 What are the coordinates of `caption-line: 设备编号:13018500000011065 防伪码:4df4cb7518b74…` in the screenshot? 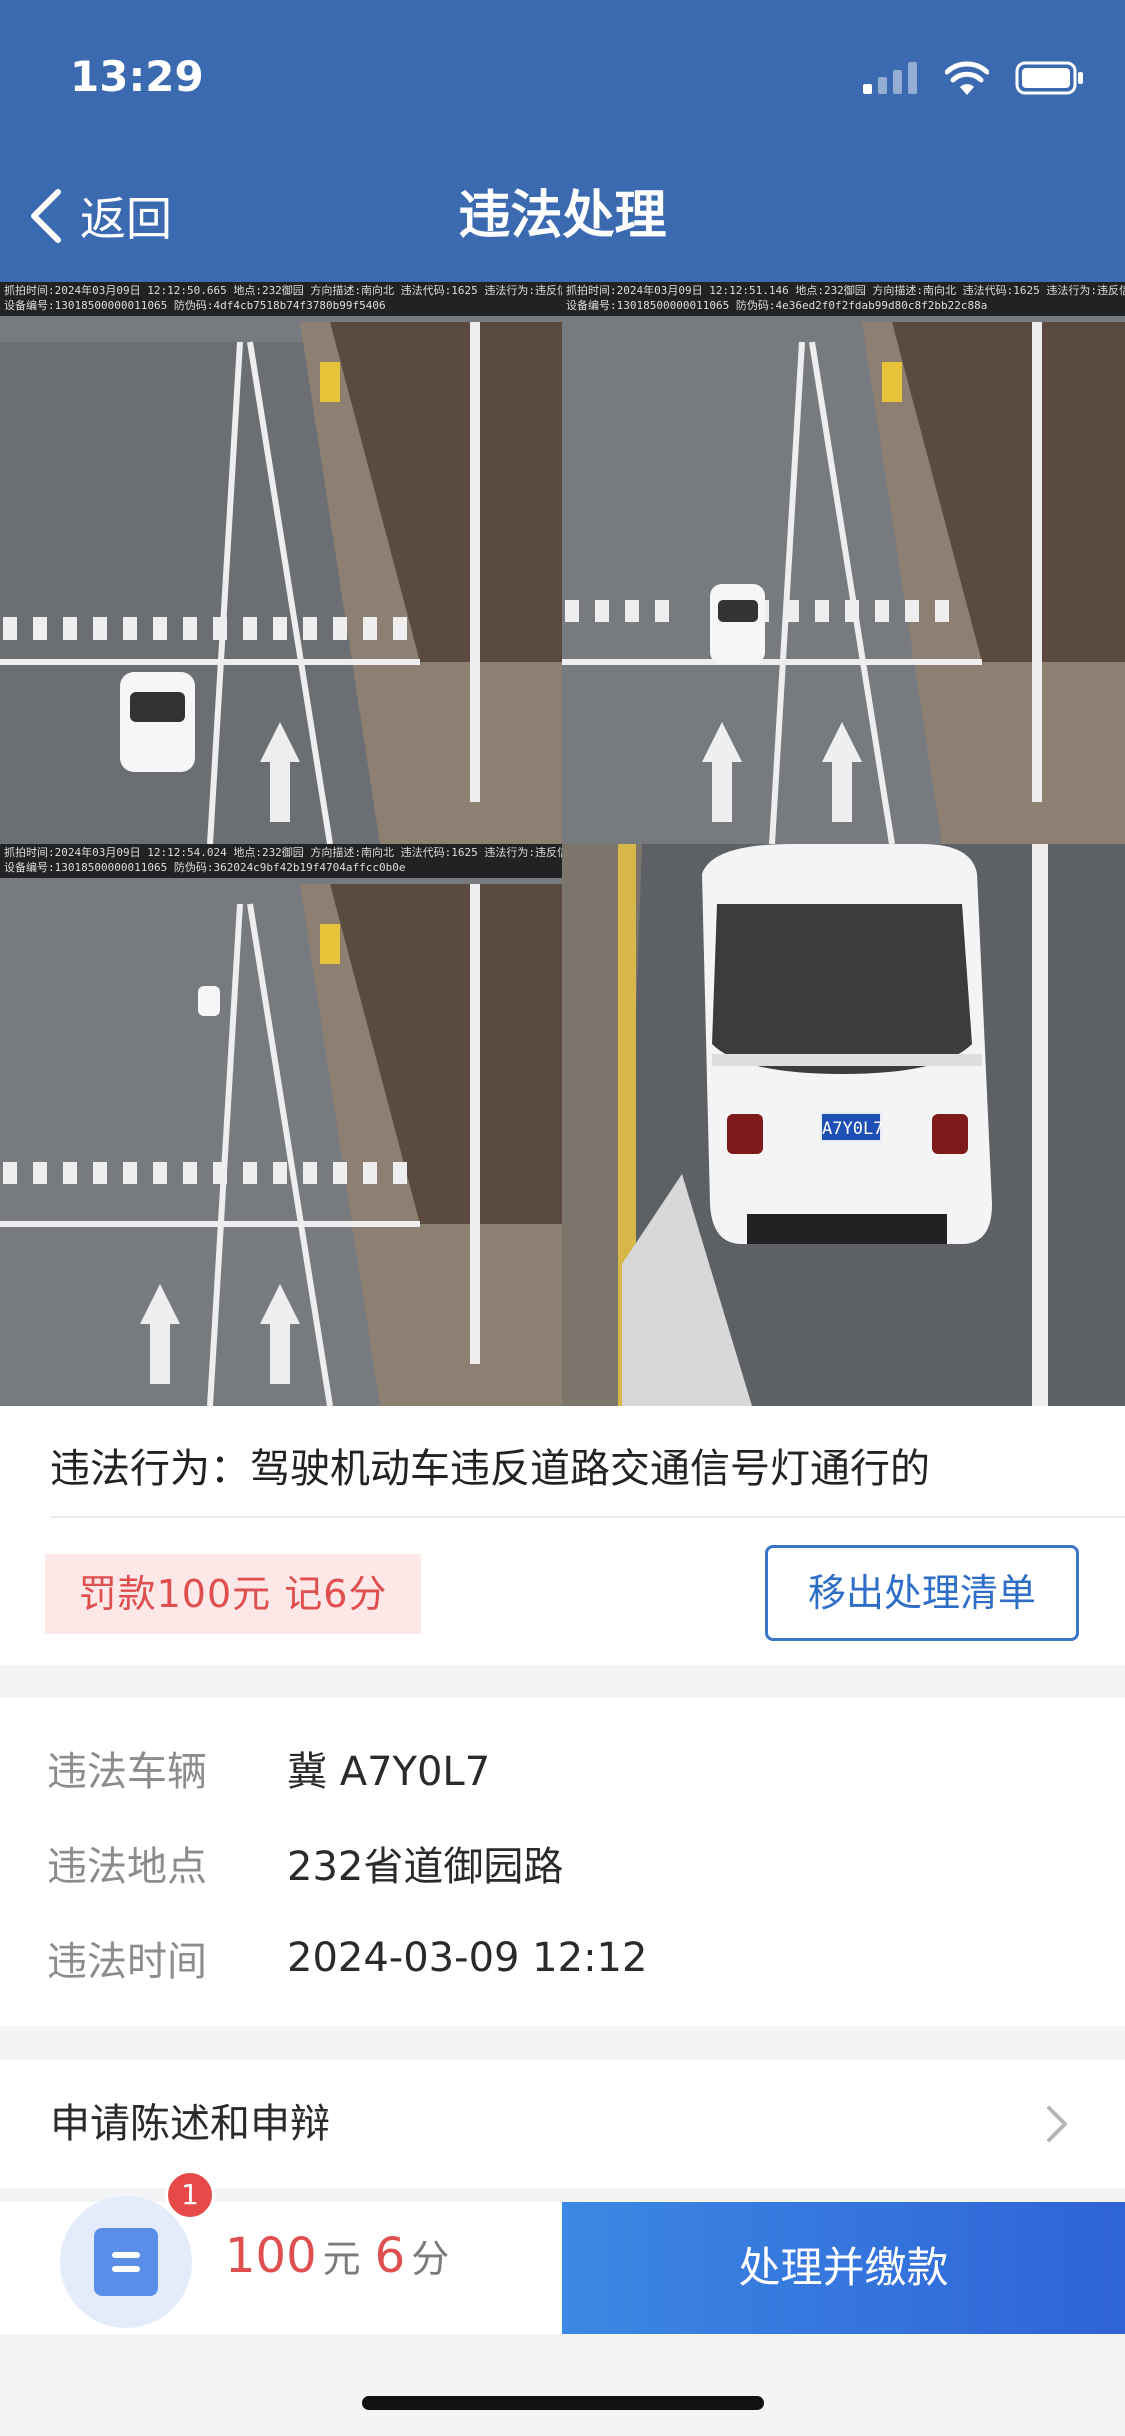 It's located at (195, 305).